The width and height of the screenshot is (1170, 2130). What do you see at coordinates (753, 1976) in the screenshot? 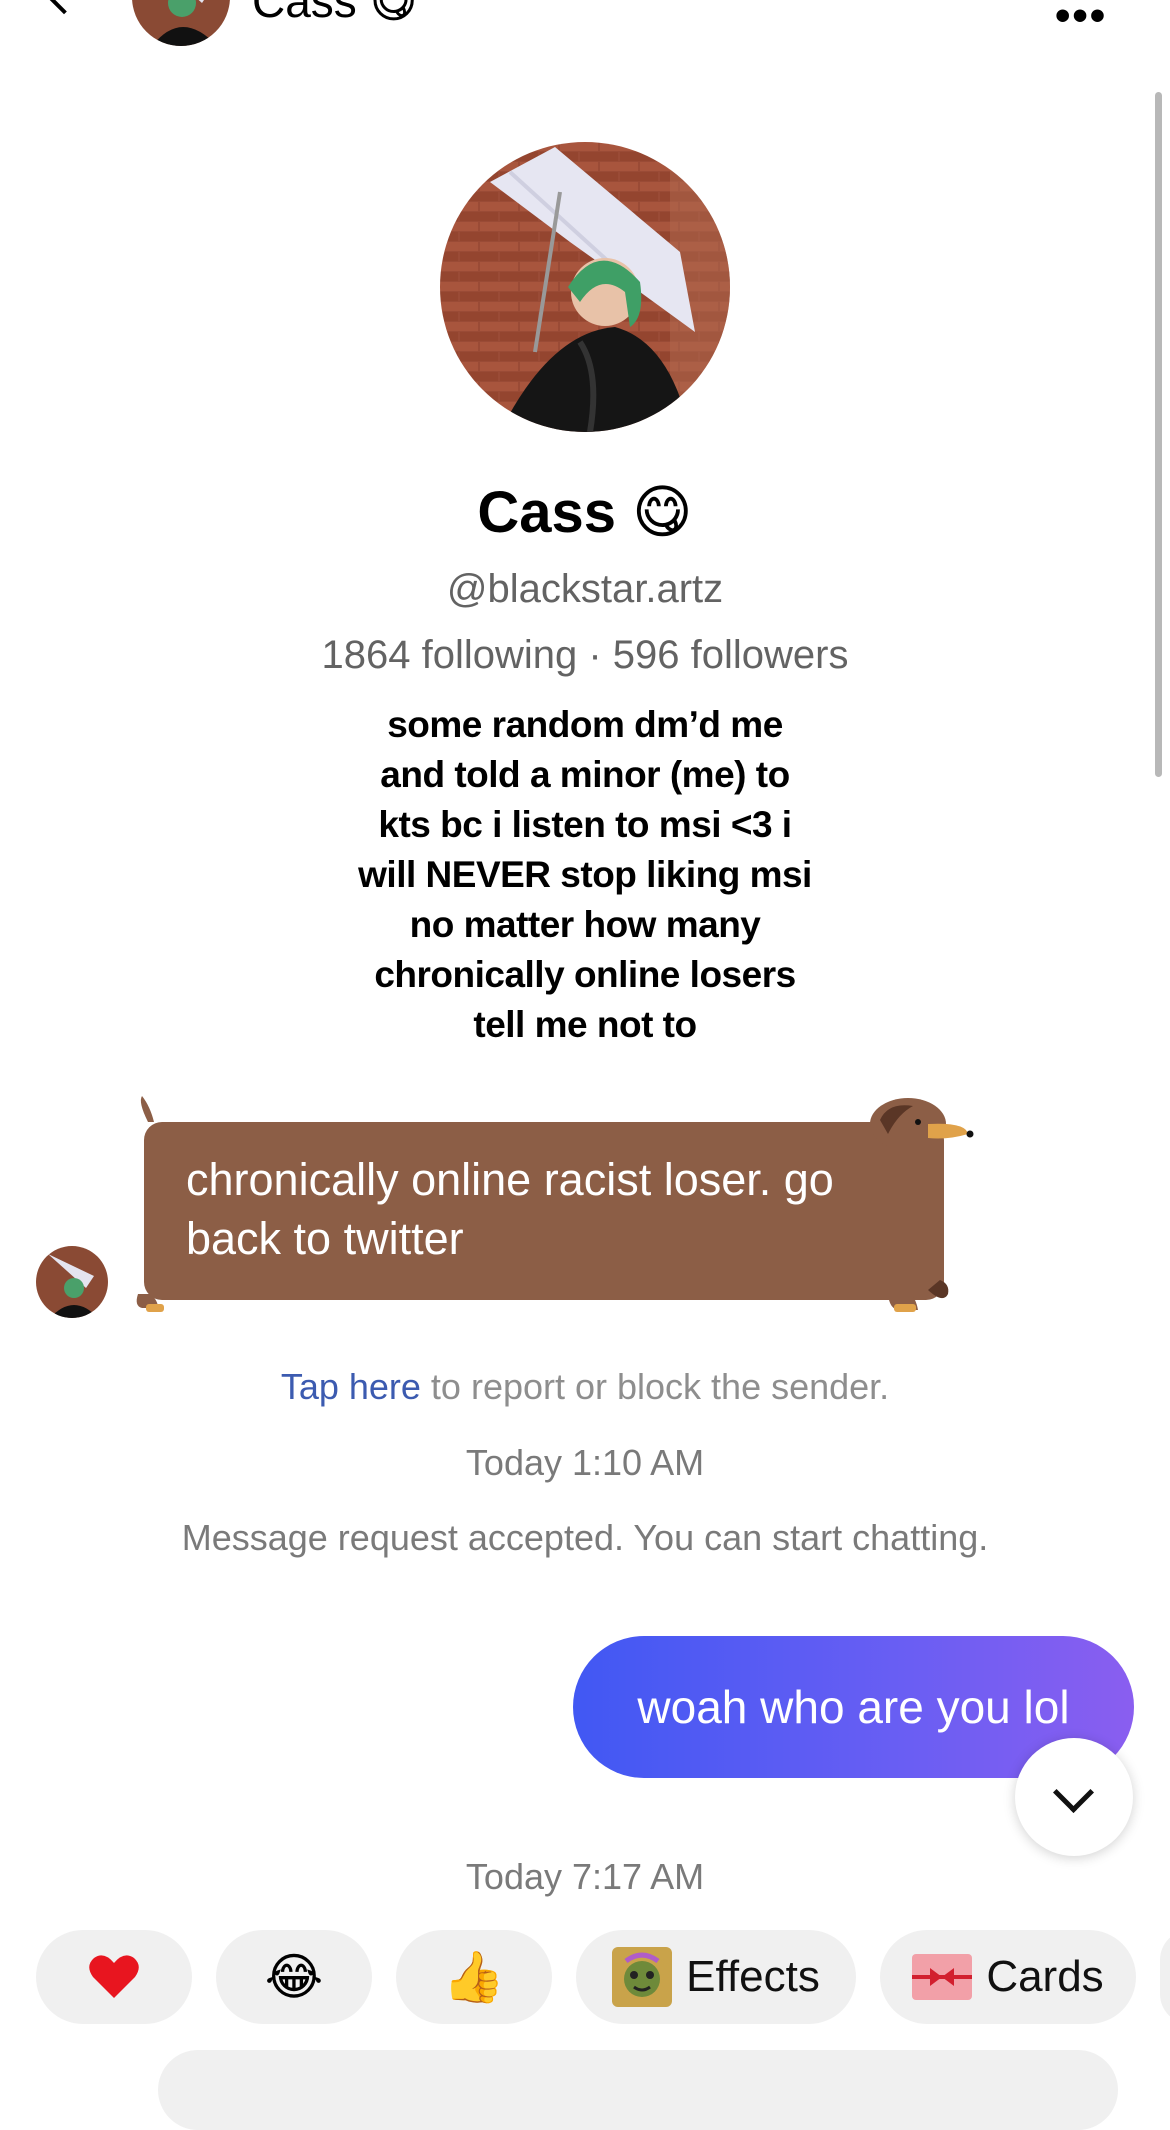
I see `effects-label: Effects` at bounding box center [753, 1976].